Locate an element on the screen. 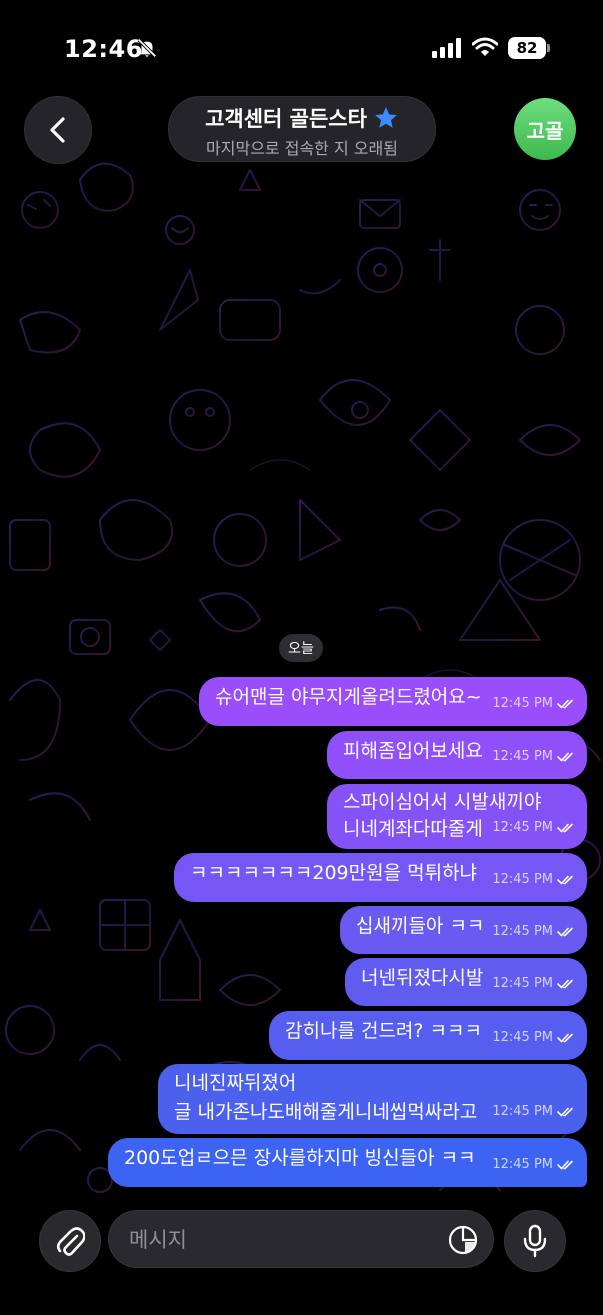  status-bar: 12:46 82 is located at coordinates (301, 48).